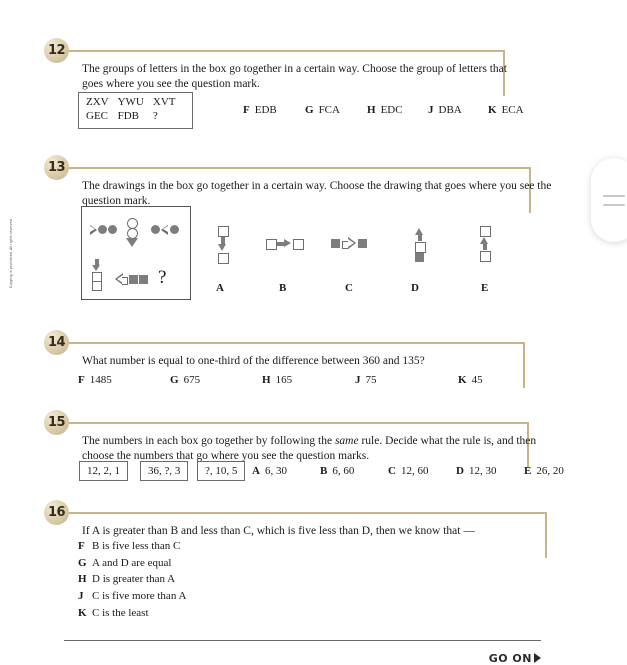  What do you see at coordinates (609, 200) in the screenshot?
I see `side-menu-tab` at bounding box center [609, 200].